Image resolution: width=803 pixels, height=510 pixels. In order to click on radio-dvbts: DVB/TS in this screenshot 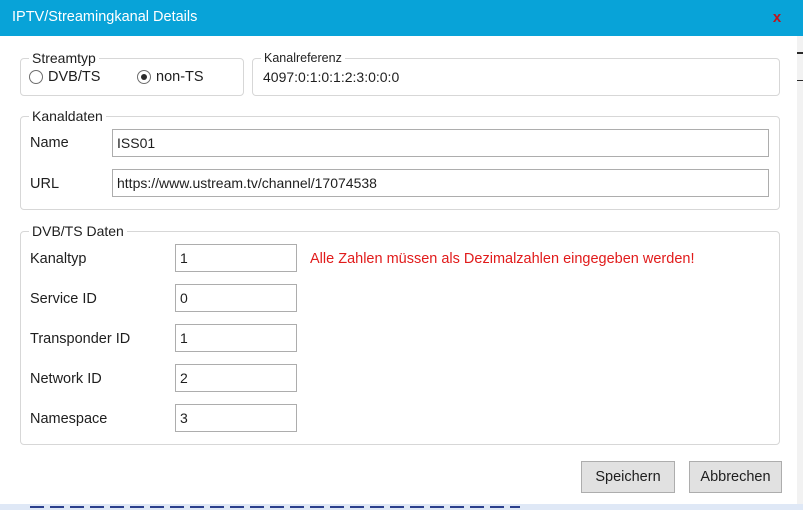, I will do `click(64, 77)`.